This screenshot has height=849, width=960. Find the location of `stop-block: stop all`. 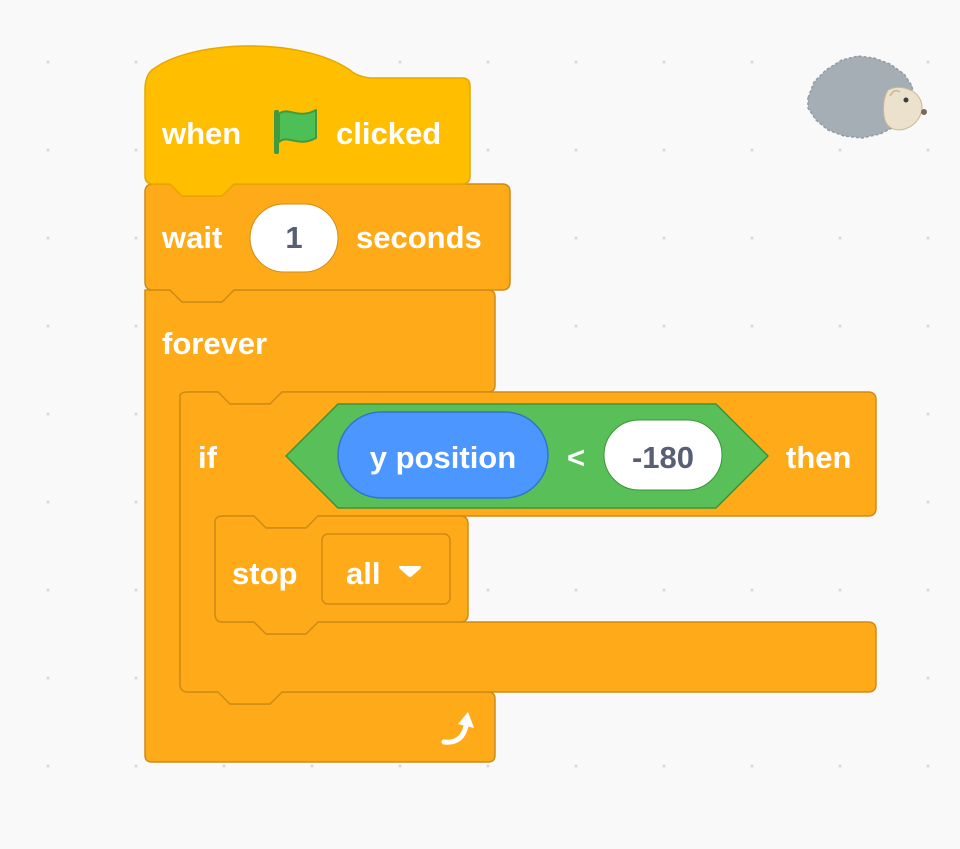

stop-block: stop all is located at coordinates (341, 575).